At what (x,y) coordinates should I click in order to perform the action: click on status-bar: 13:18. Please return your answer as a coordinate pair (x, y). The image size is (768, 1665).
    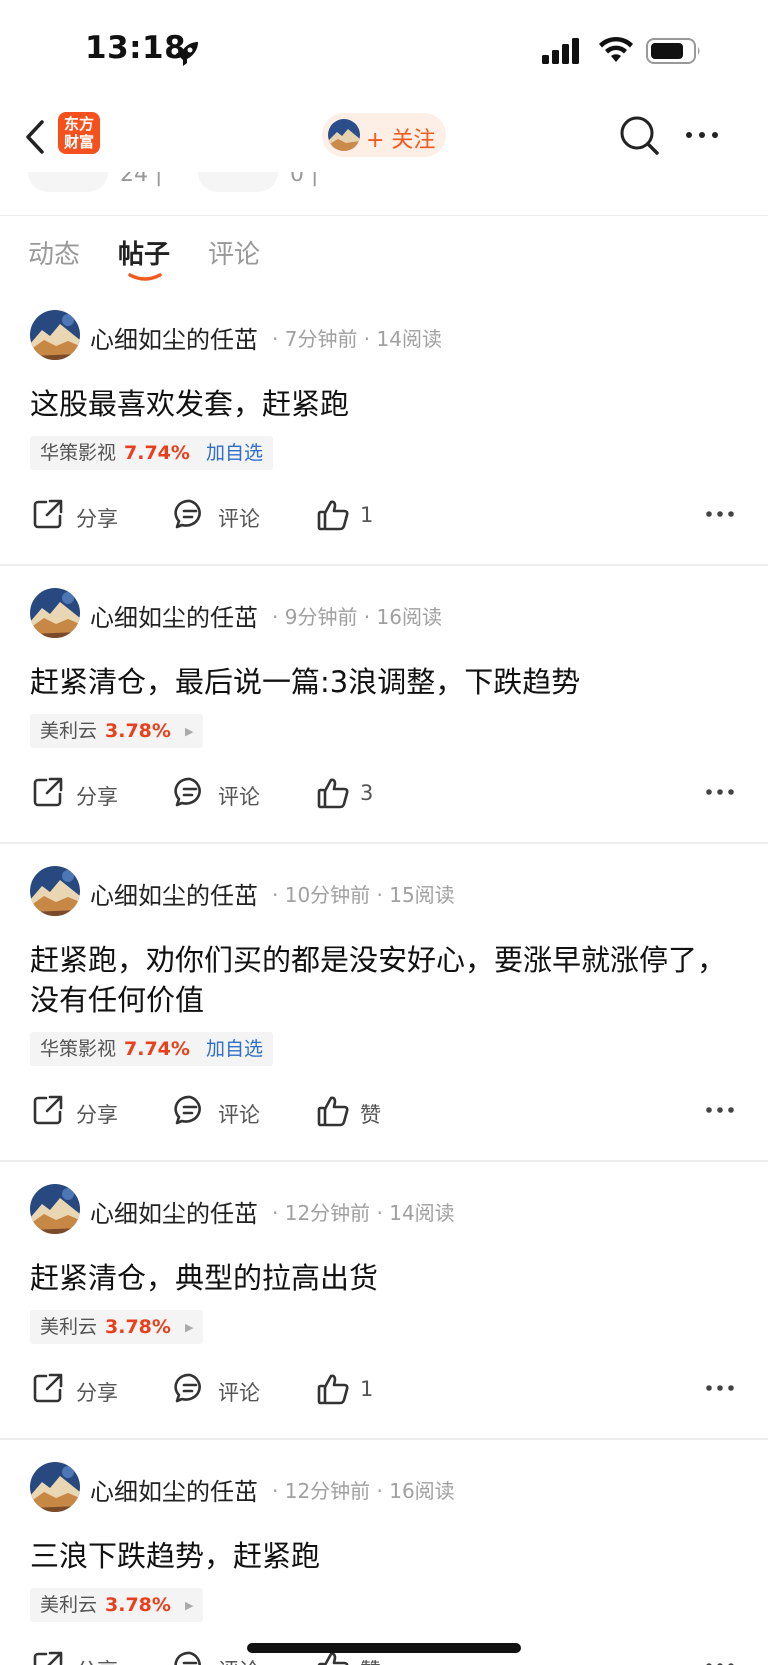
    Looking at the image, I should click on (384, 50).